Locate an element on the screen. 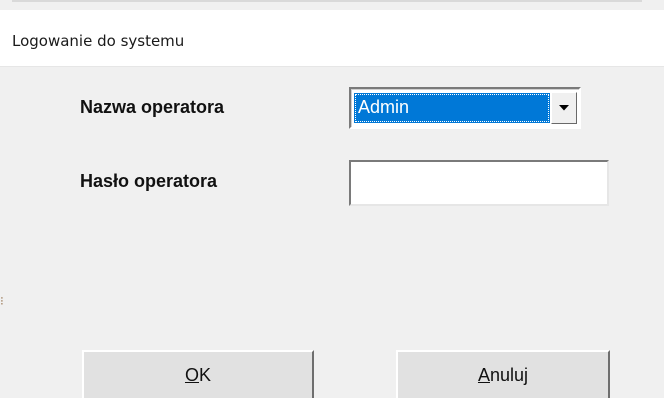 This screenshot has width=664, height=398. dropdown-button is located at coordinates (564, 108).